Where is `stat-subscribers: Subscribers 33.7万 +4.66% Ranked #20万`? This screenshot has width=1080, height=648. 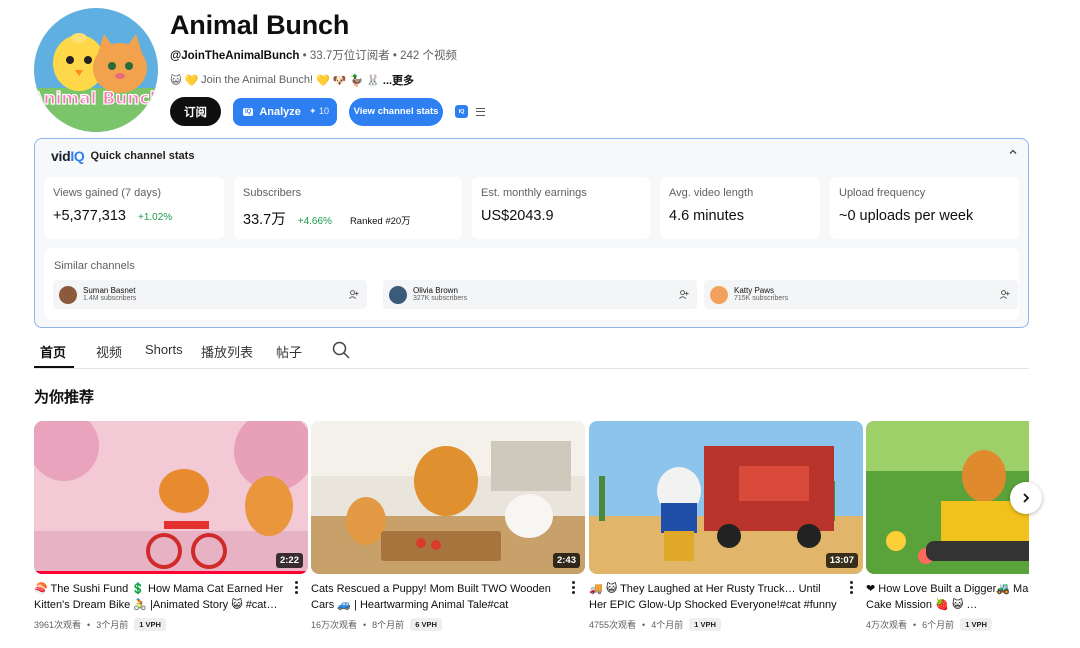
stat-subscribers: Subscribers 33.7万 +4.66% Ranked #20万 is located at coordinates (348, 208).